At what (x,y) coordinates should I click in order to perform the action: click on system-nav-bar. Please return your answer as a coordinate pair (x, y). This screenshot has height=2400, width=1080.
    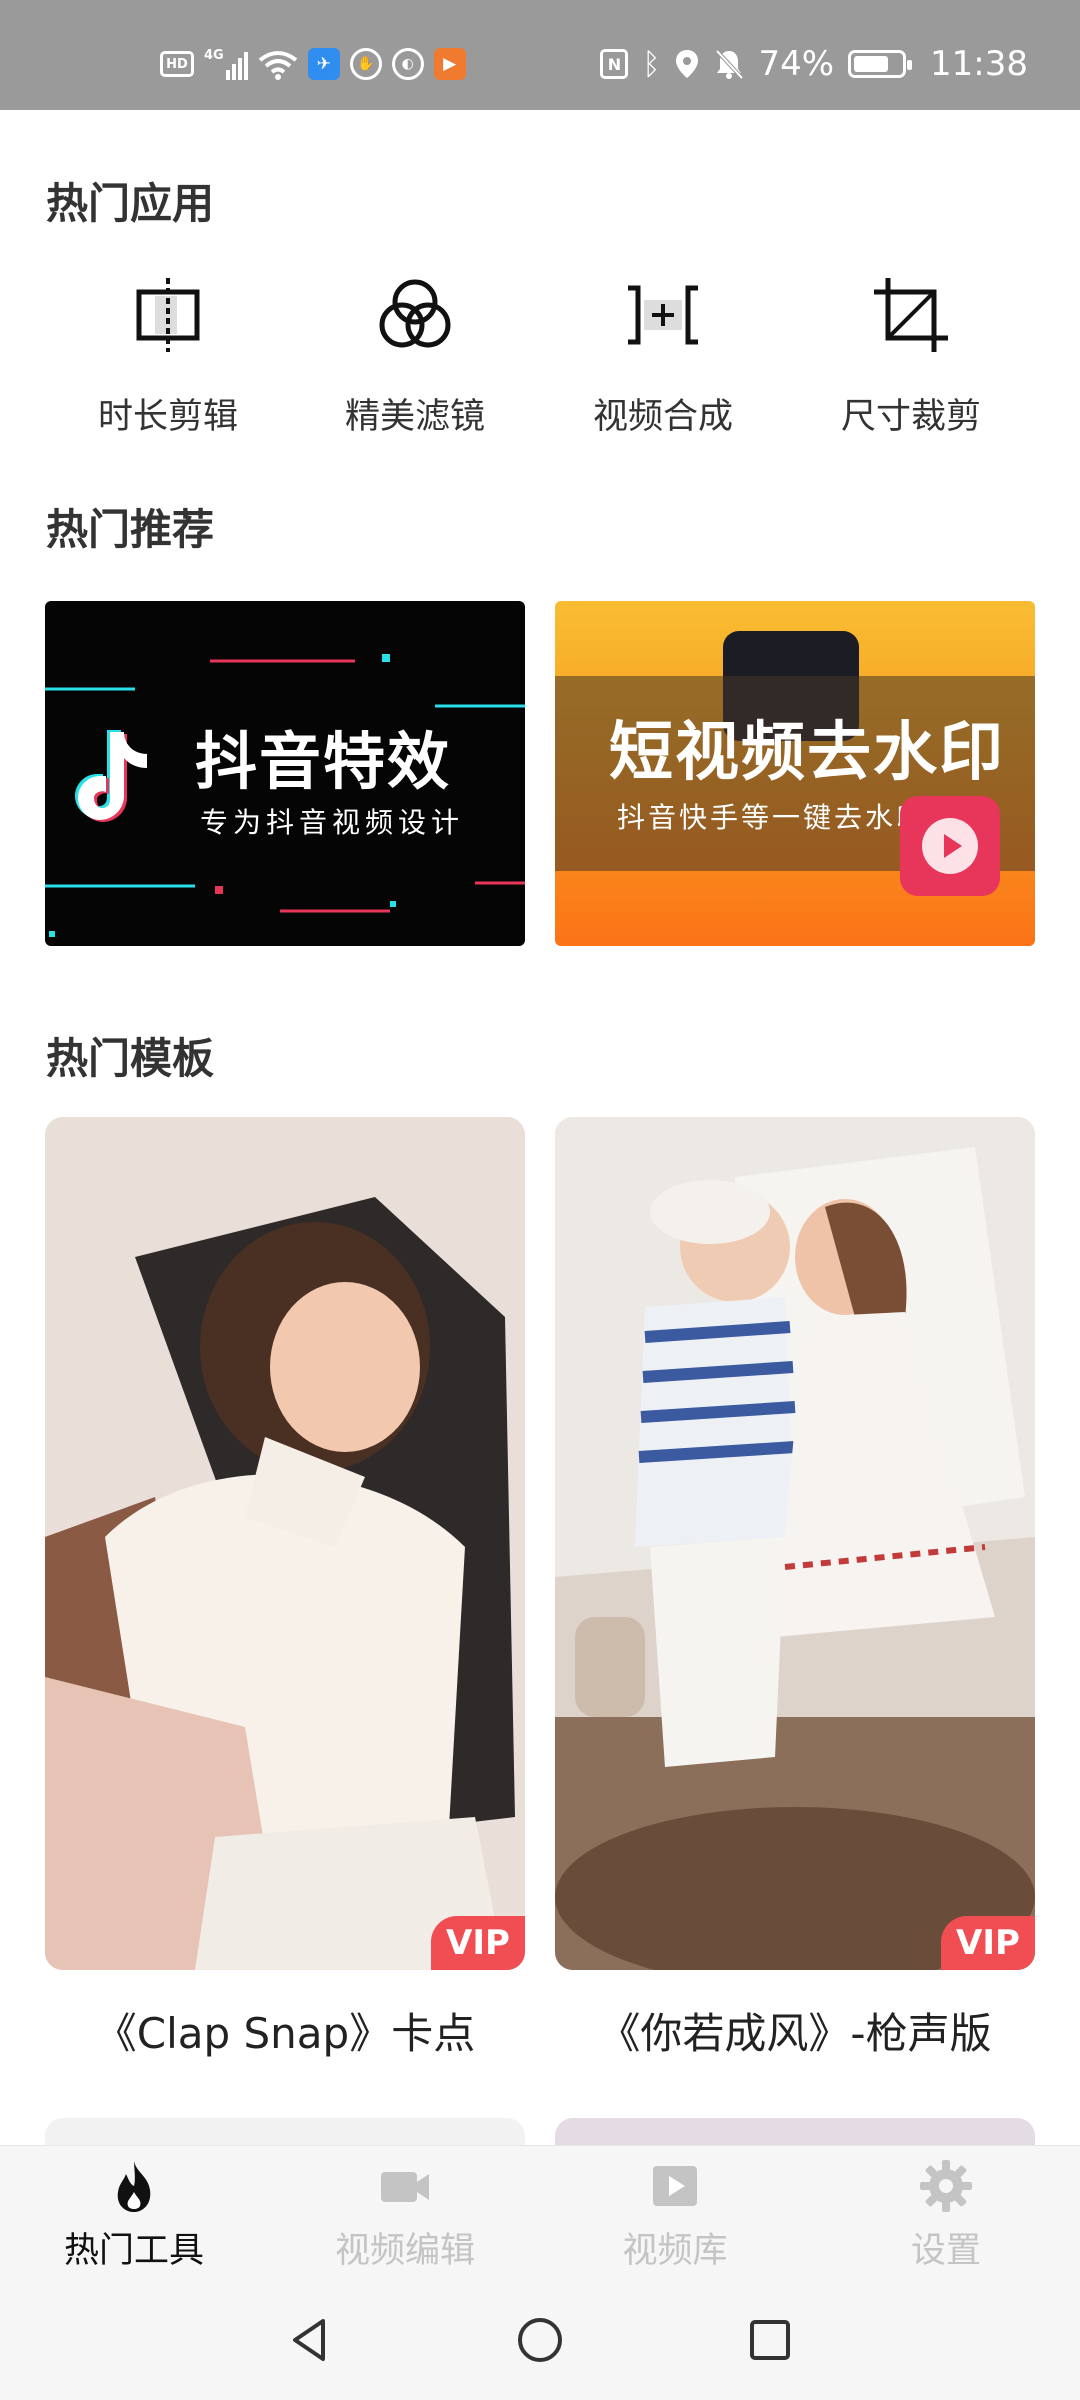
    Looking at the image, I should click on (540, 2340).